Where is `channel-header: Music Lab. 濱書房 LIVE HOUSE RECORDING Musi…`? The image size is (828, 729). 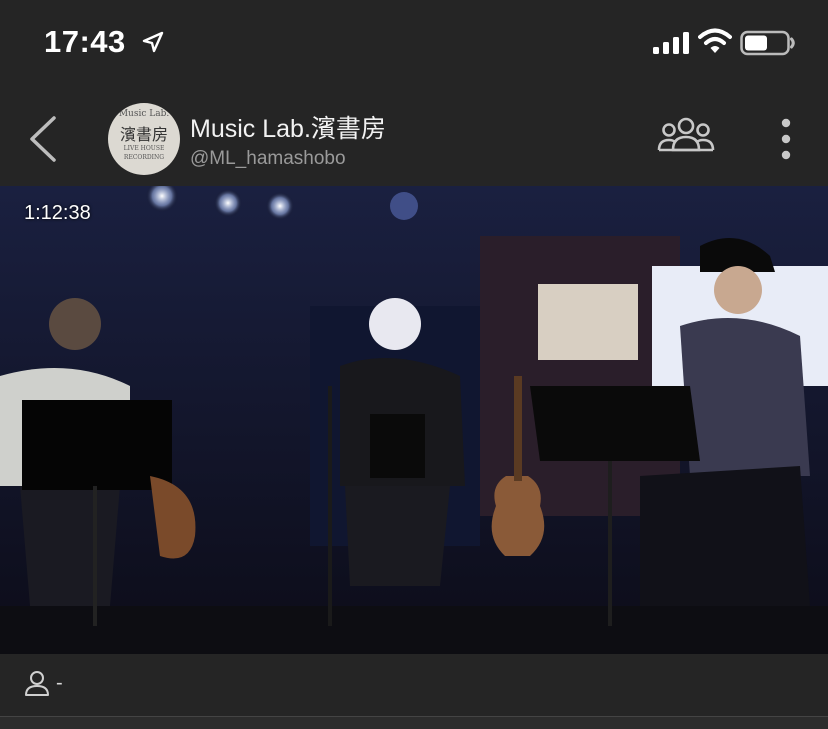 channel-header: Music Lab. 濱書房 LIVE HOUSE RECORDING Musi… is located at coordinates (414, 137).